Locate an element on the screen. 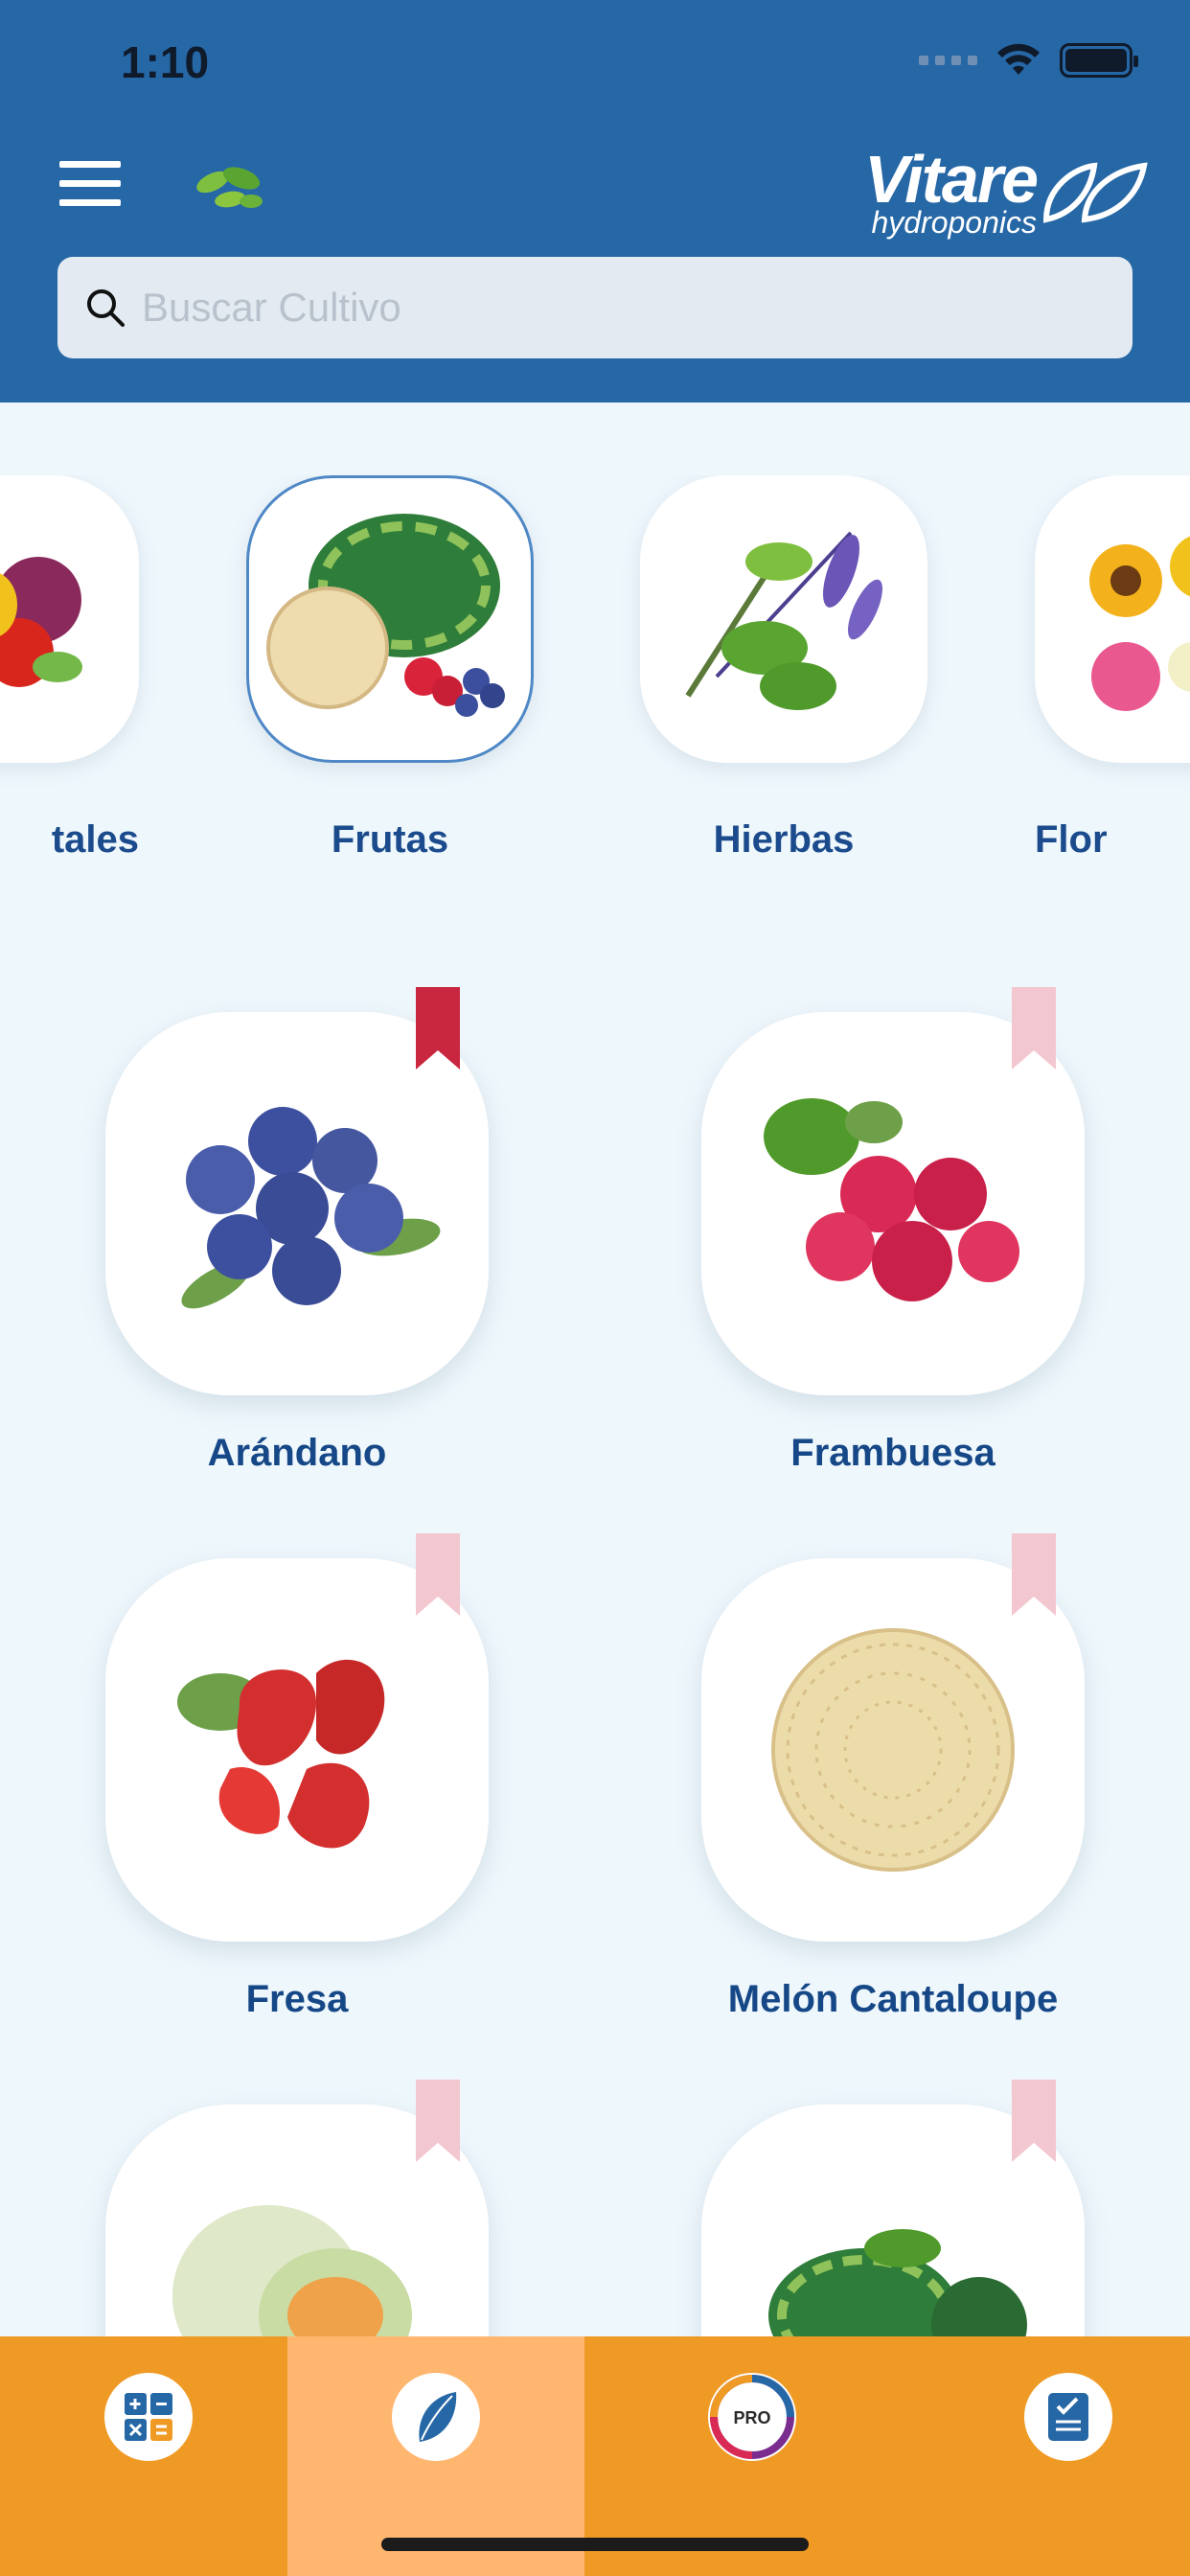 Image resolution: width=1190 pixels, height=2576 pixels. battery-icon is located at coordinates (1099, 60).